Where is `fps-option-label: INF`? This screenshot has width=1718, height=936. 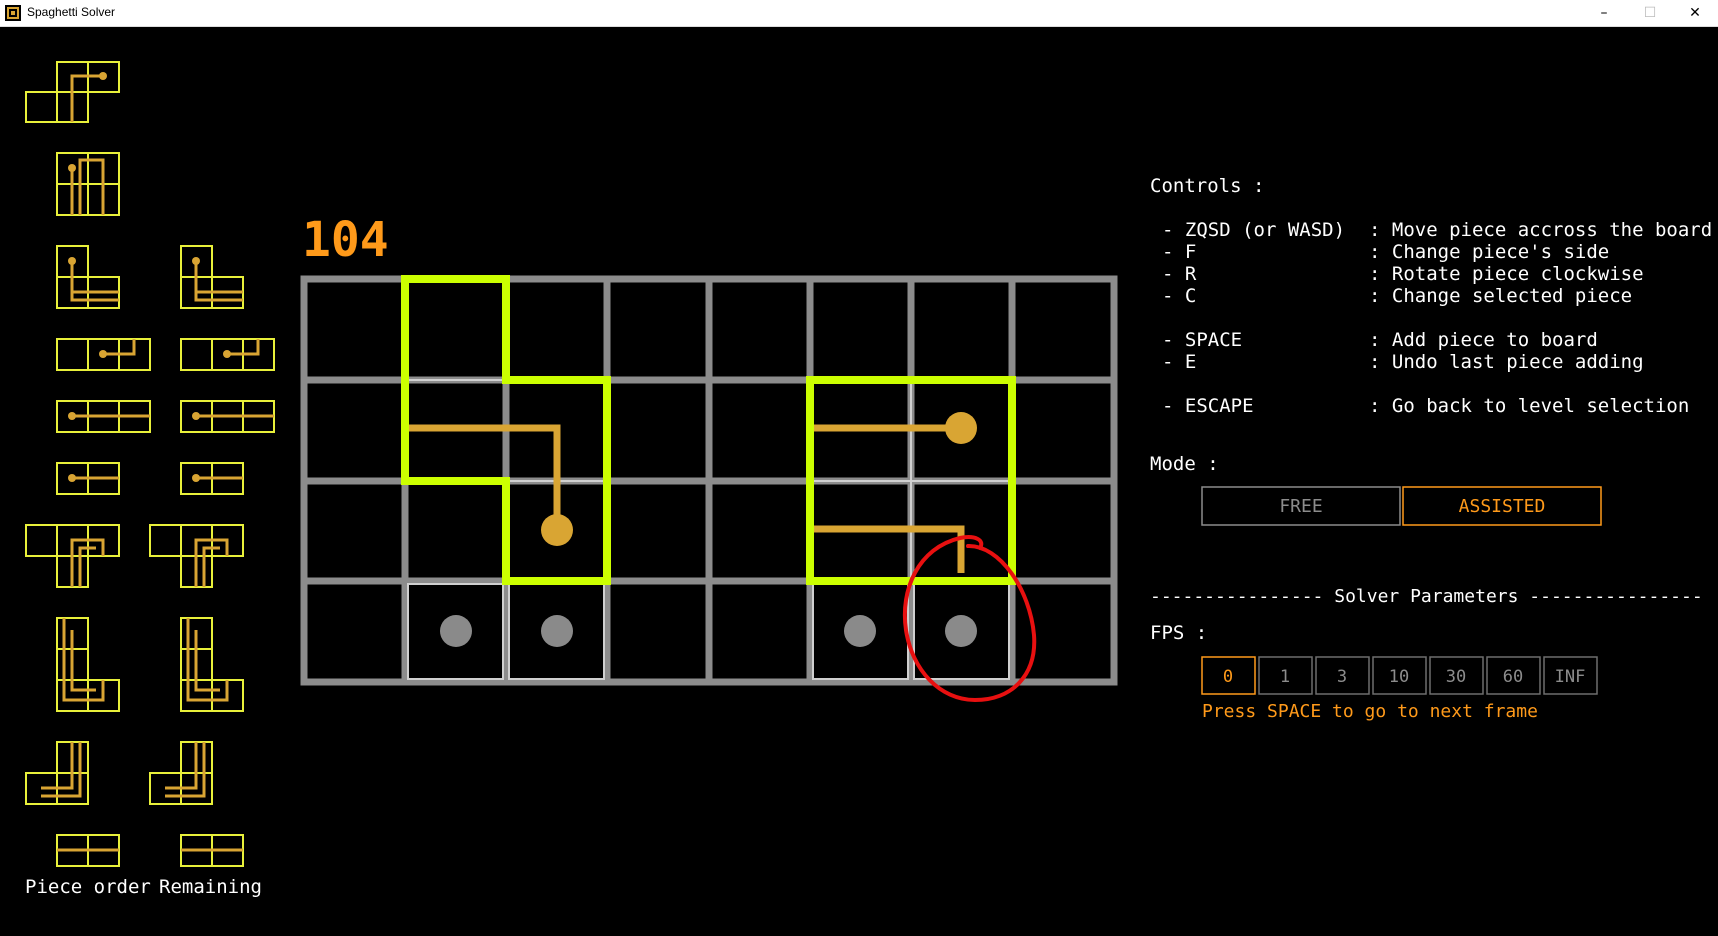 fps-option-label: INF is located at coordinates (1570, 677).